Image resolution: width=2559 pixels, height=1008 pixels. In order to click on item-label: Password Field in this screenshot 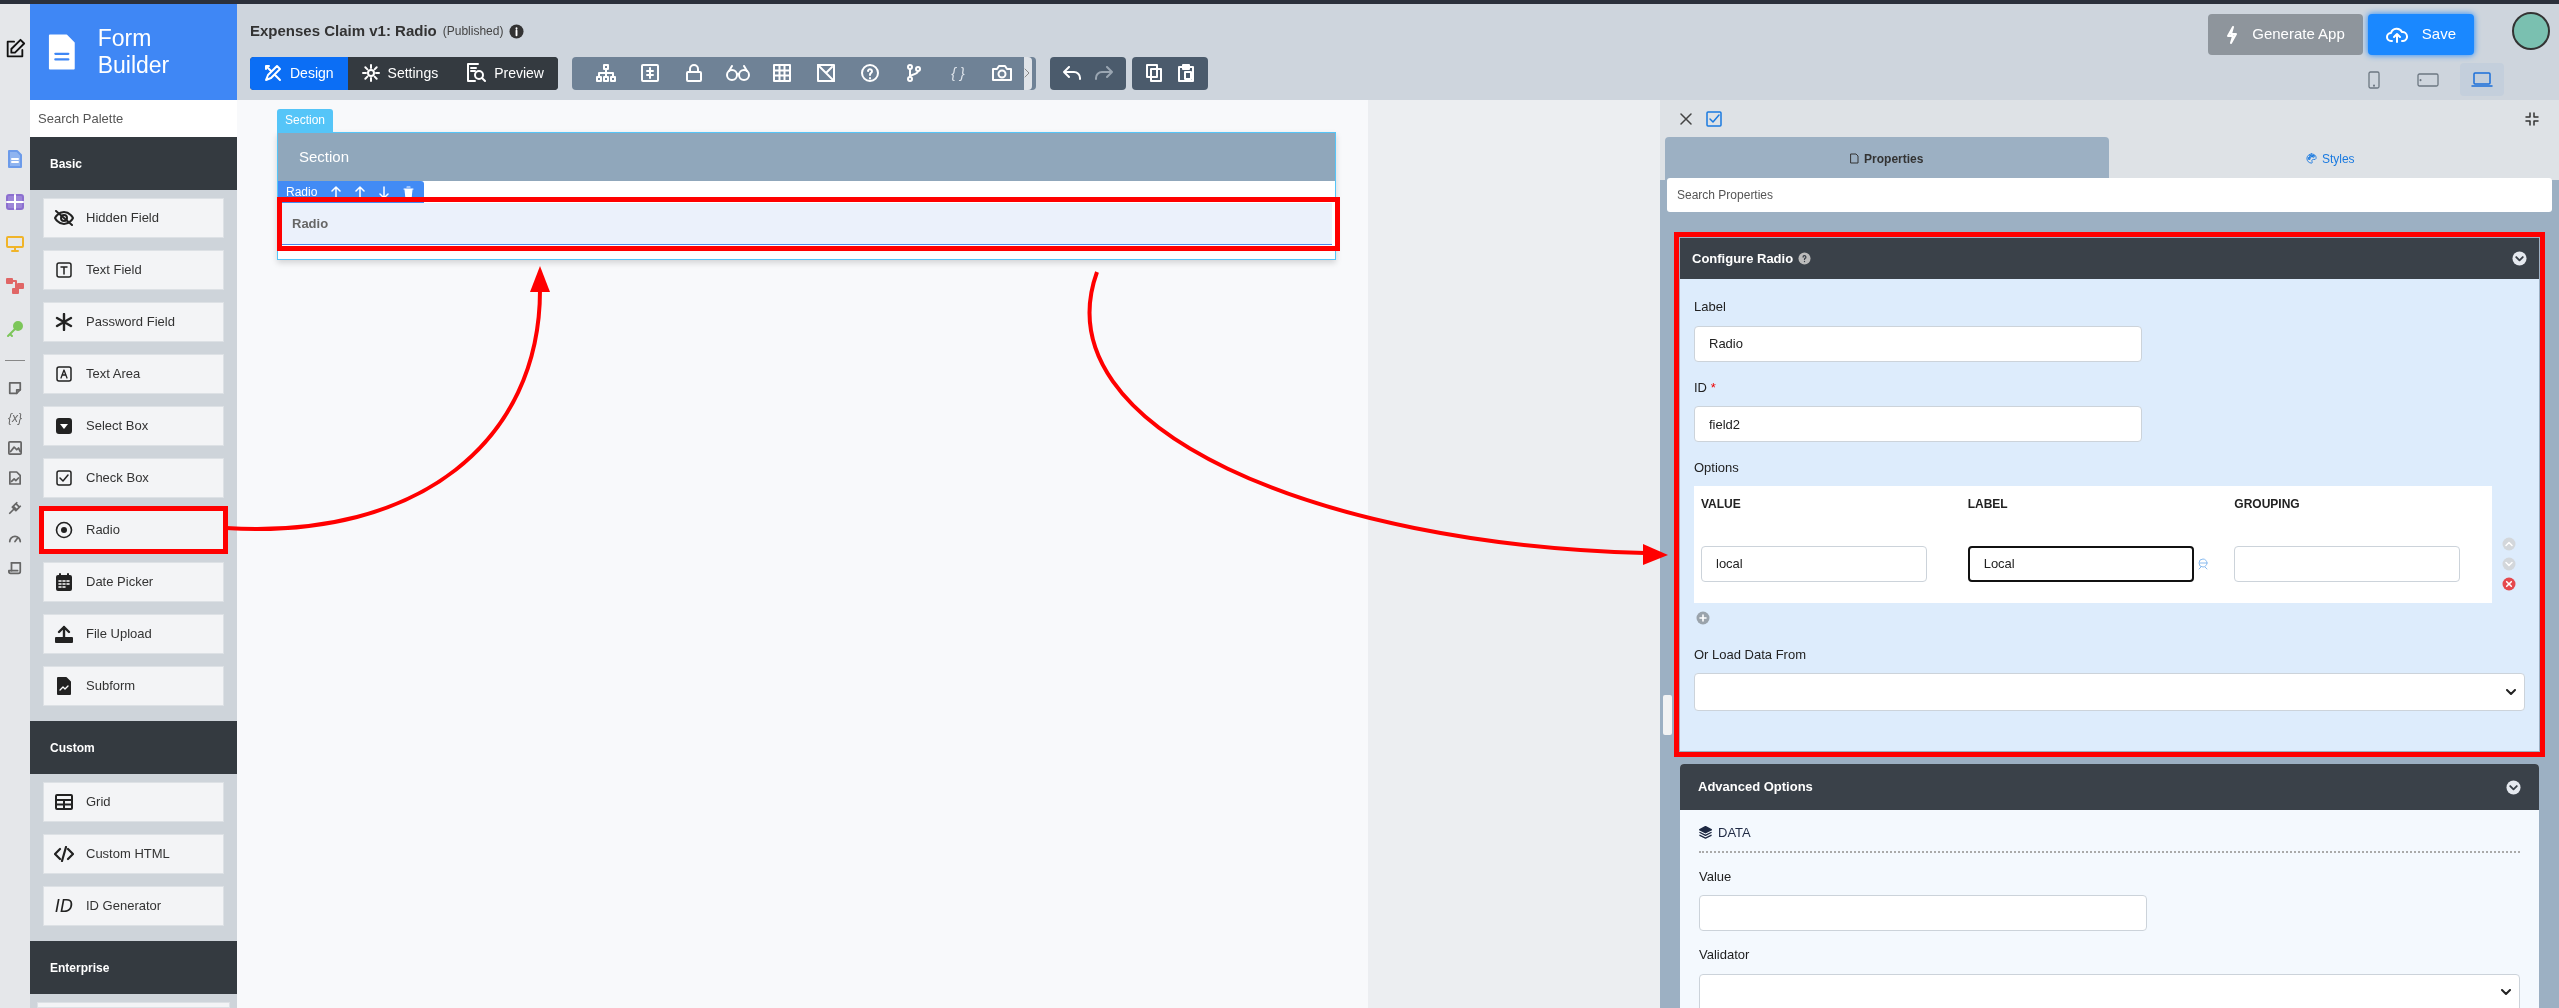, I will do `click(130, 322)`.